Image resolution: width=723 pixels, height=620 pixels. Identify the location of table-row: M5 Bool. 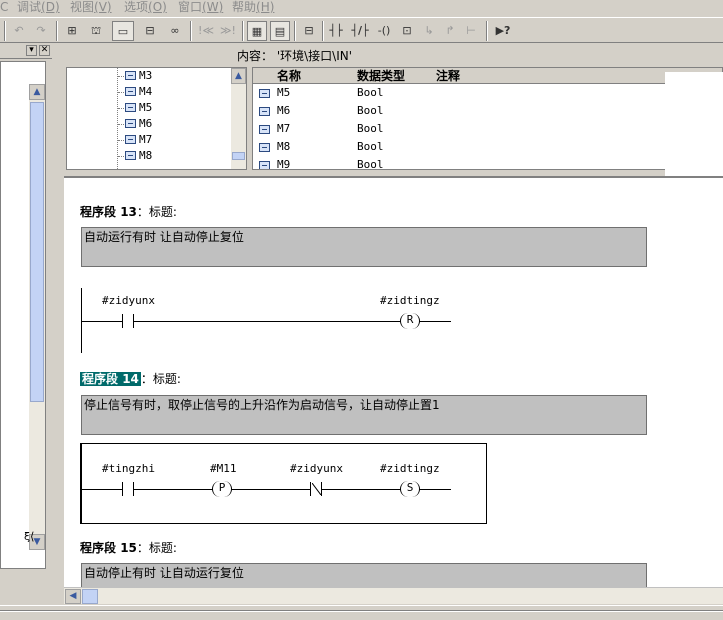
(487, 93).